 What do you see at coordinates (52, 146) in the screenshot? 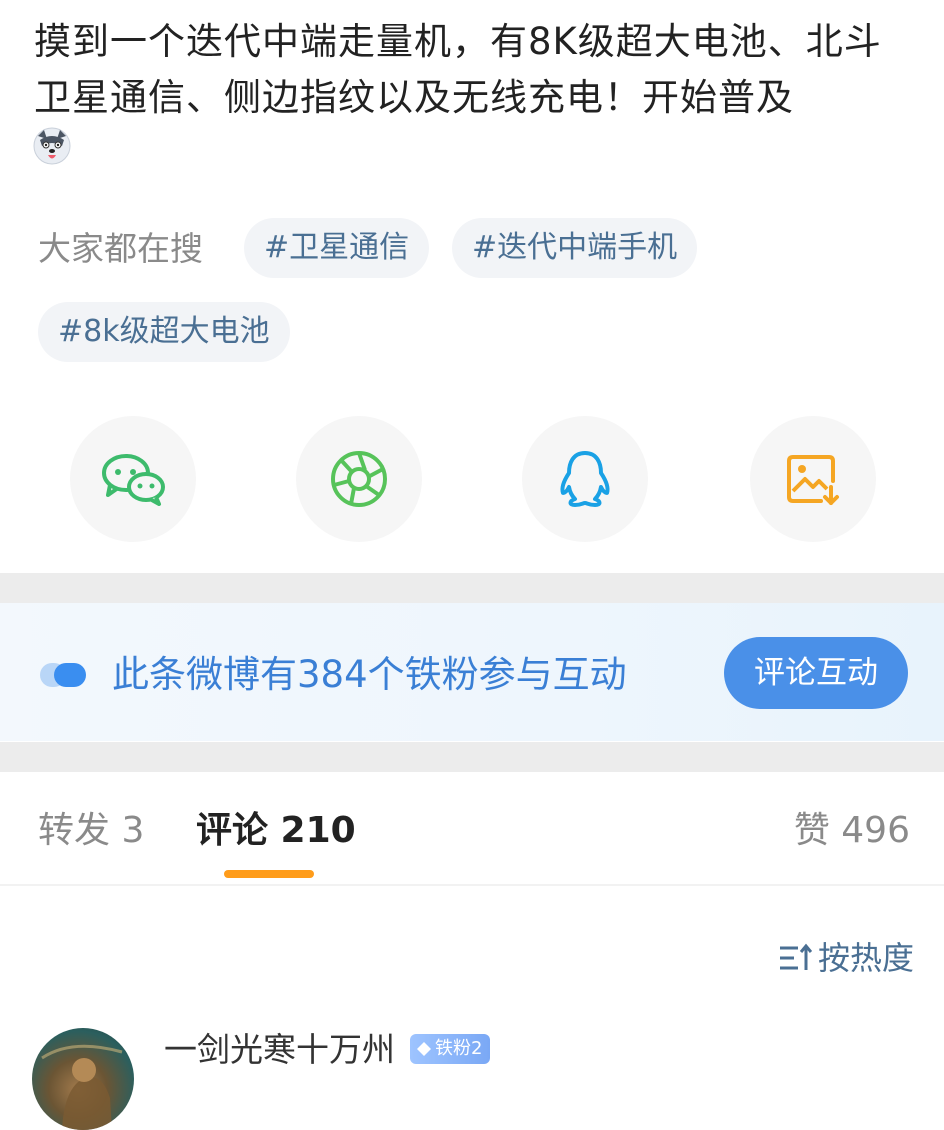
I see `husky-dog-emoji-icon` at bounding box center [52, 146].